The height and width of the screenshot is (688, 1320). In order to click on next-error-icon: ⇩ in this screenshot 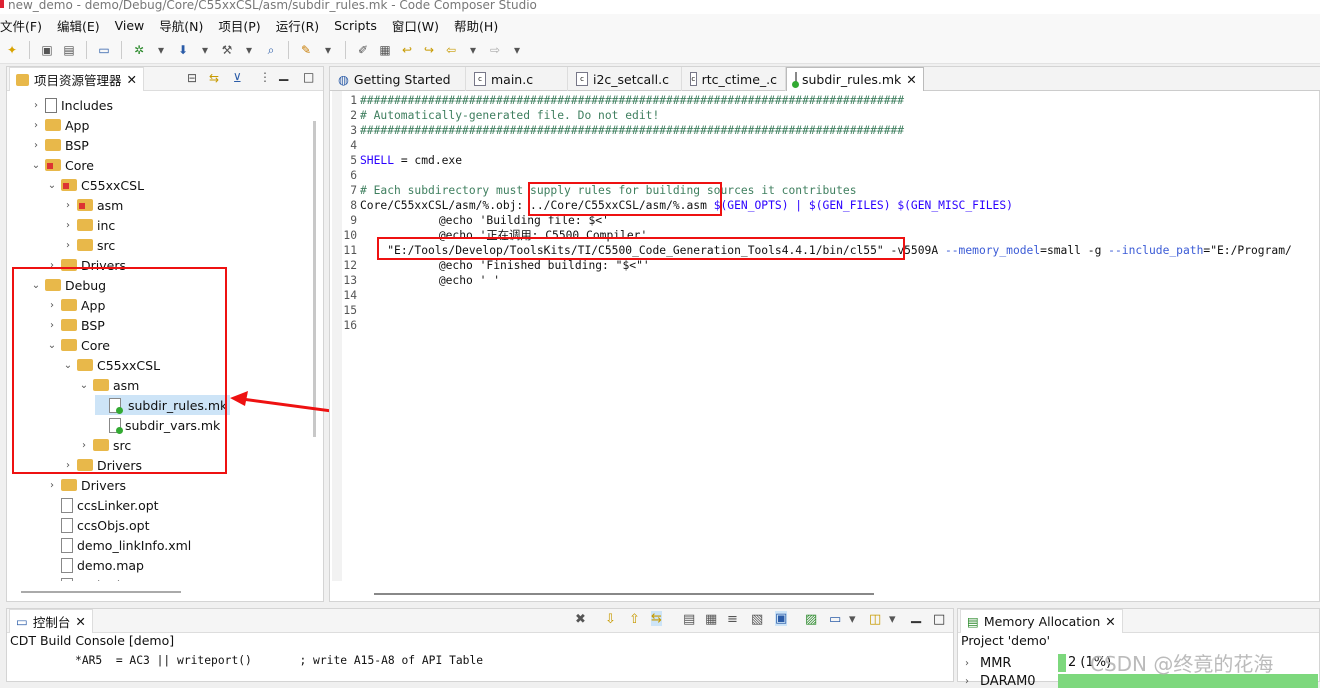, I will do `click(610, 619)`.